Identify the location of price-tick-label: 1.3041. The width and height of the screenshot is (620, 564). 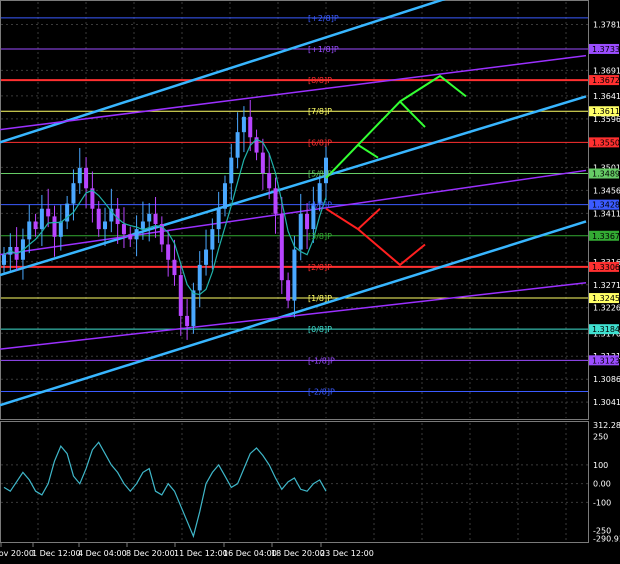
(606, 402).